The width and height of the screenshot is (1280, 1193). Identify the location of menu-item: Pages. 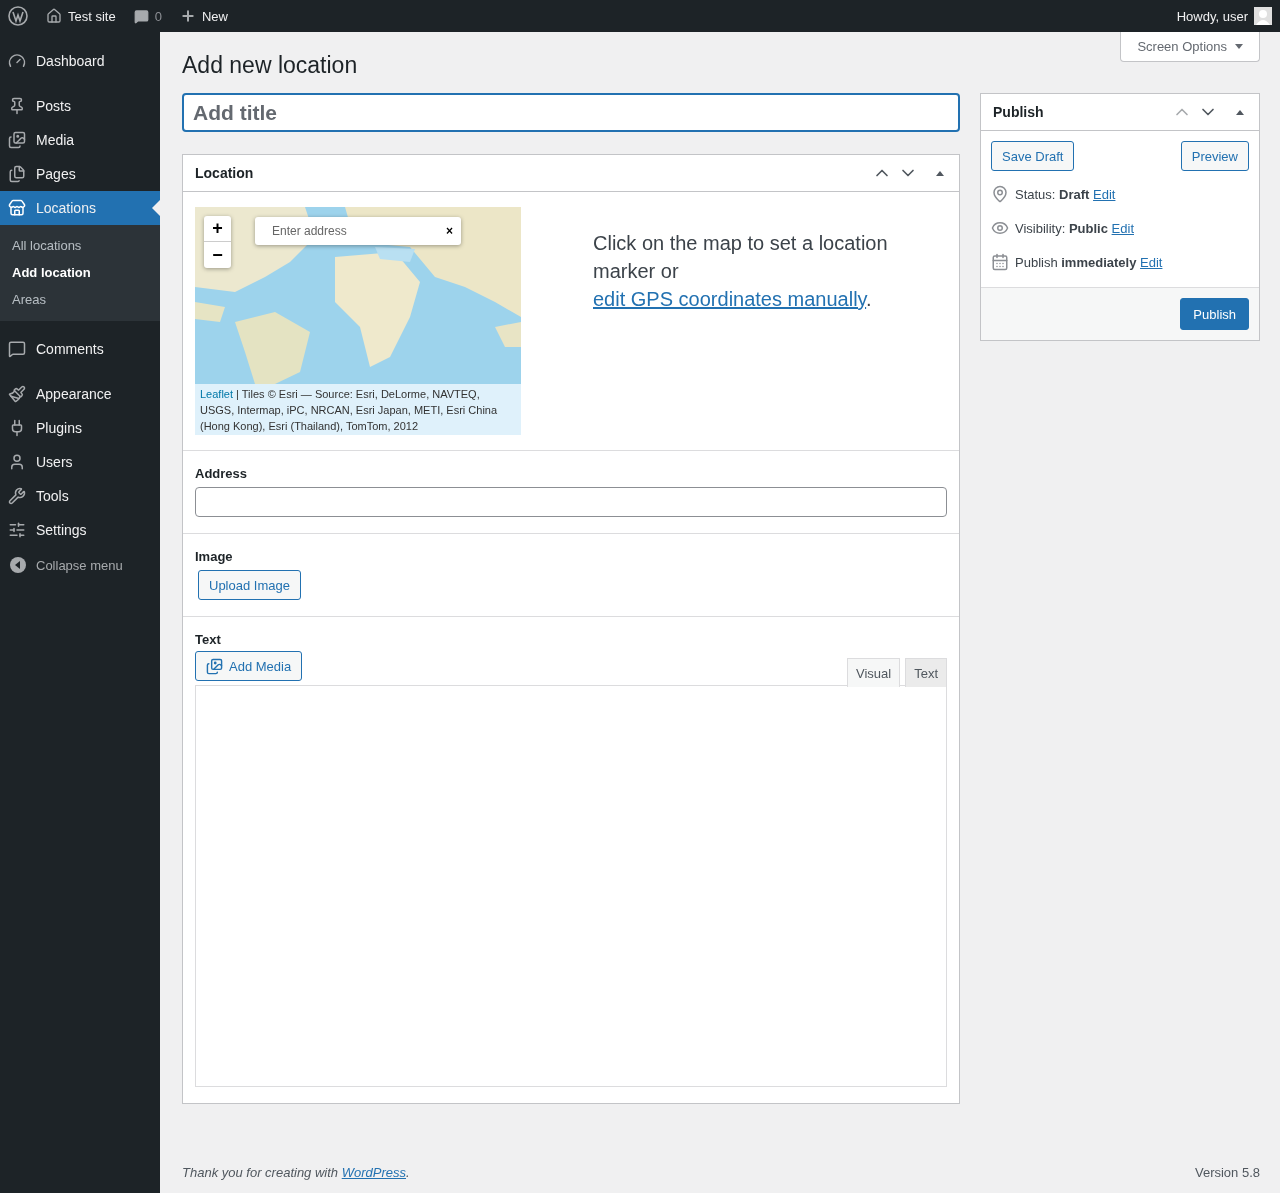
(80, 174).